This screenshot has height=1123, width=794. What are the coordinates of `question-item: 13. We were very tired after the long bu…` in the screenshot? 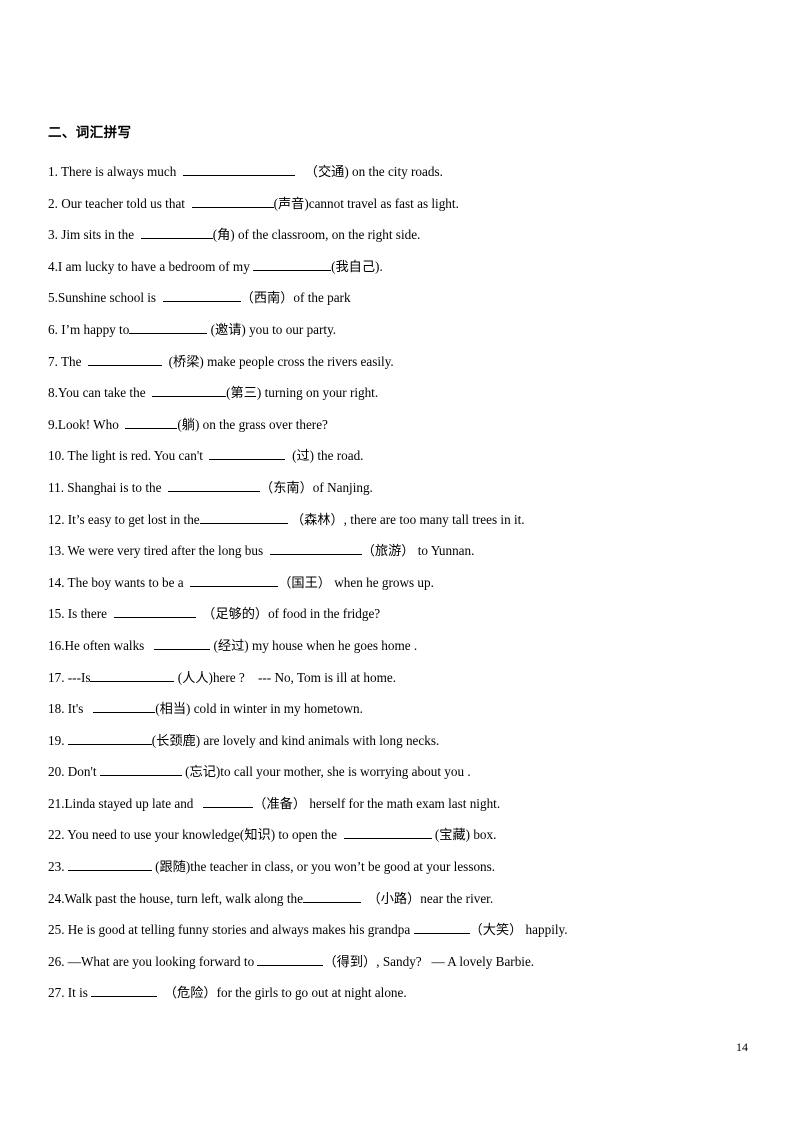 It's located at (398, 551).